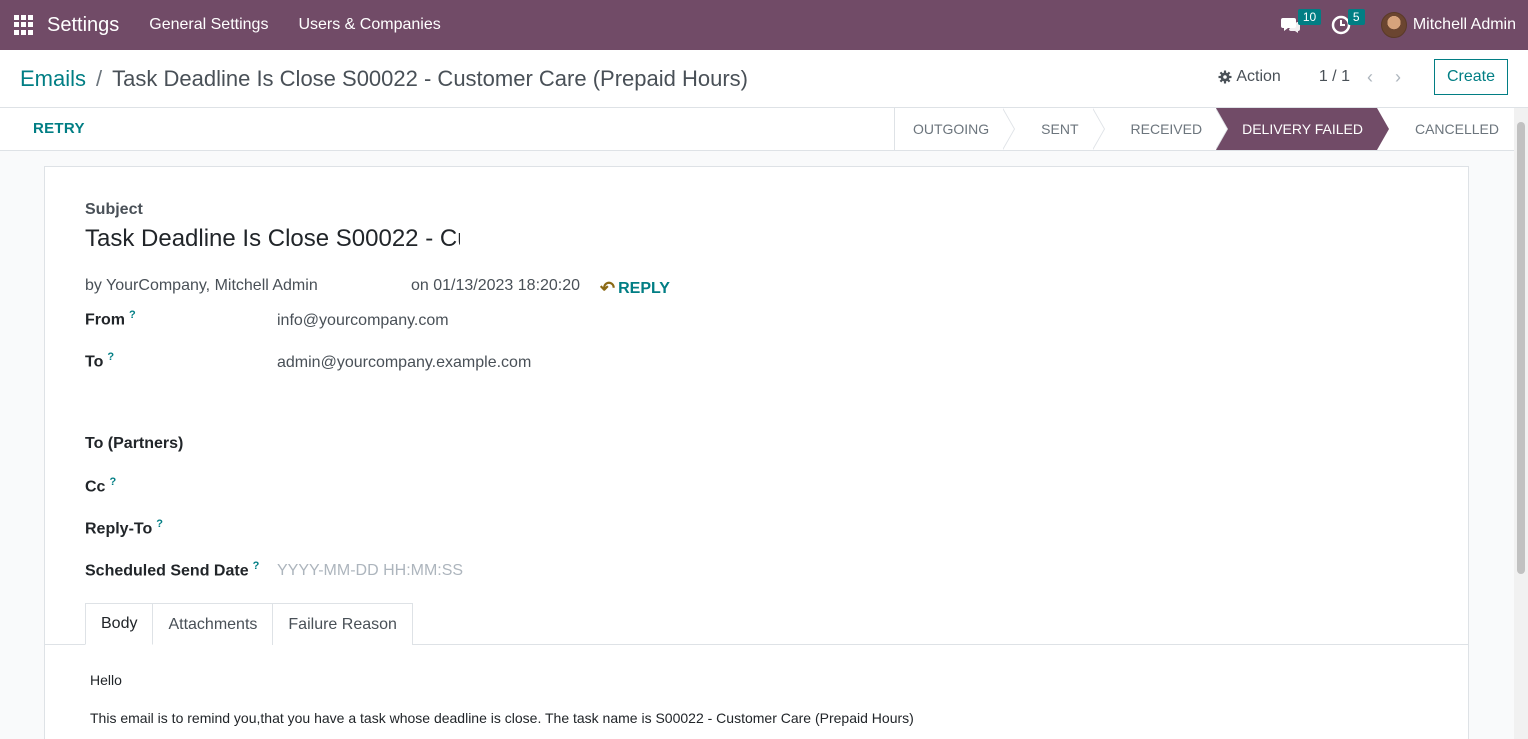  I want to click on scrollbar-thumb, so click(1521, 348).